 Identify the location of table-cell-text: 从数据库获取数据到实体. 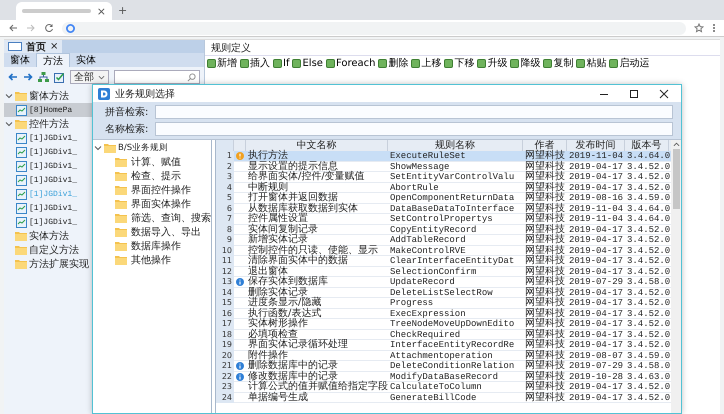
(303, 209).